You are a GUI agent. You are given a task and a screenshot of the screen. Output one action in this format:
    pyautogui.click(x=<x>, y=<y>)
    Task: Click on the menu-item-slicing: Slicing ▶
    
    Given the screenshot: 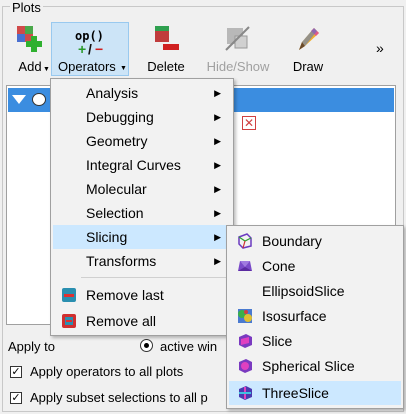 What is the action you would take?
    pyautogui.click(x=142, y=237)
    